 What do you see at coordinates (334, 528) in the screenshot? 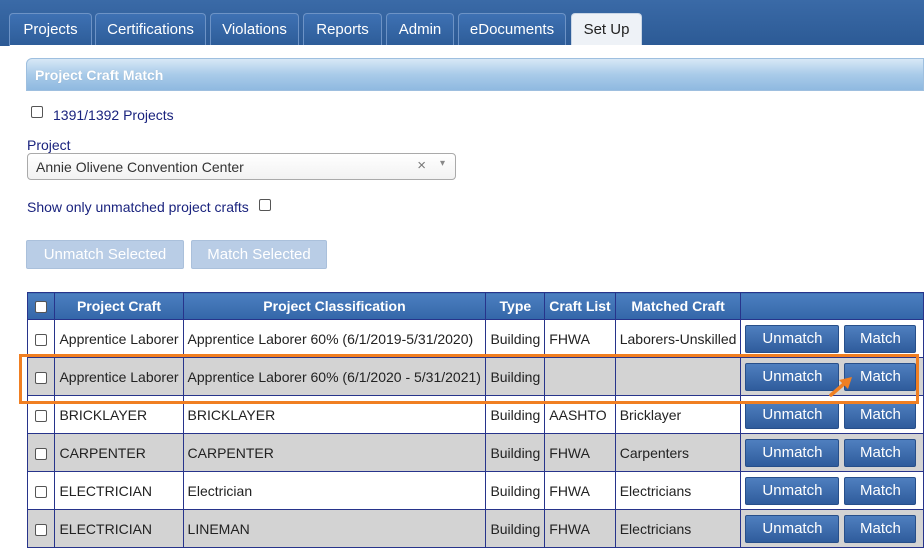
I see `project-classification-cell: LINEMAN` at bounding box center [334, 528].